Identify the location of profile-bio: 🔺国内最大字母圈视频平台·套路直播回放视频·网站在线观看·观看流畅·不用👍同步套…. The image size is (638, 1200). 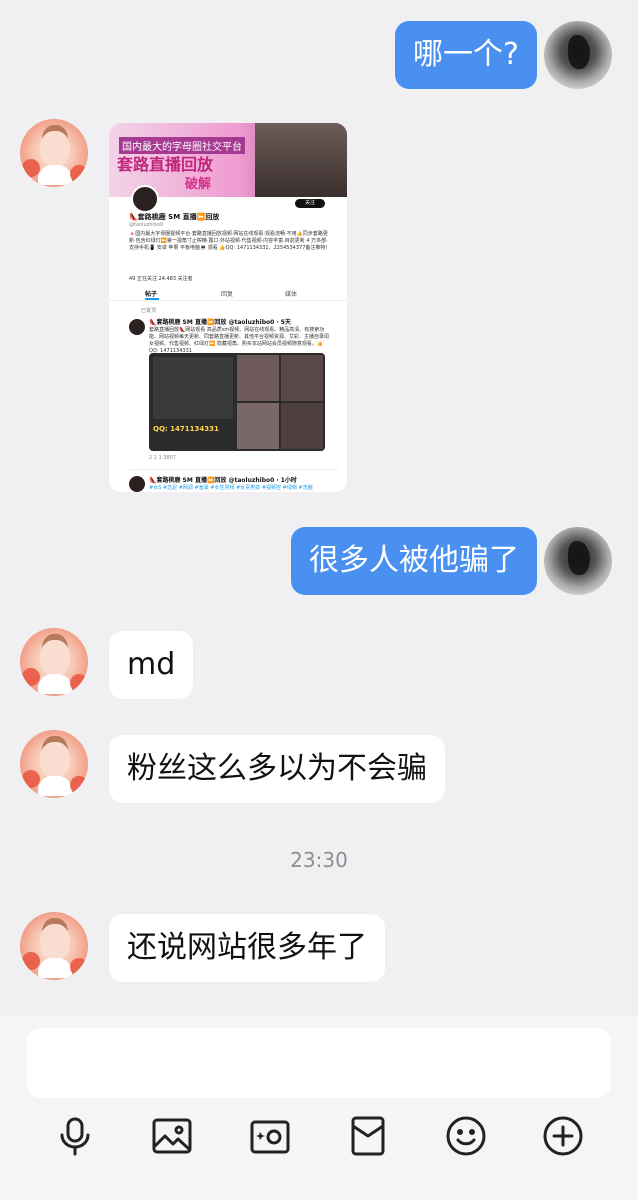
(228, 241).